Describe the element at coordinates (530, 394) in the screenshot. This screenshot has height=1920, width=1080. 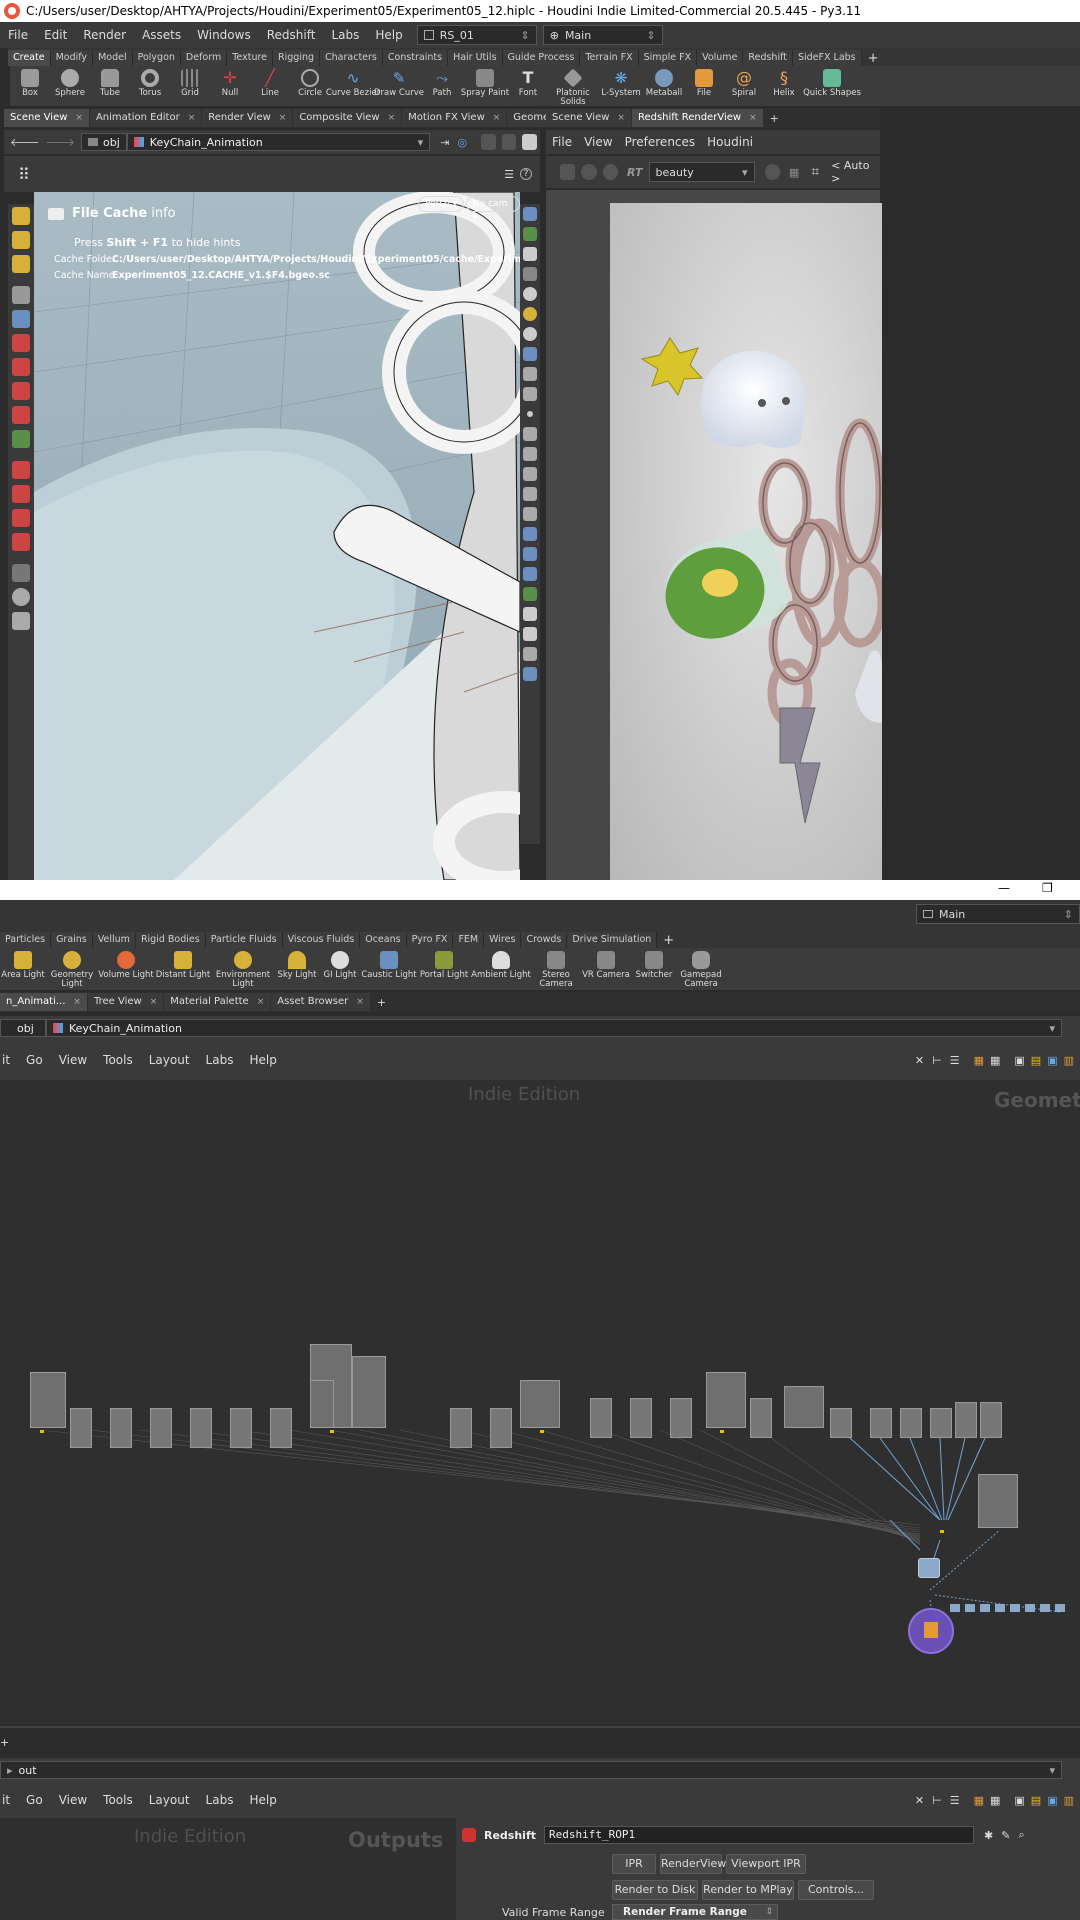
I see `template-icon` at that location.